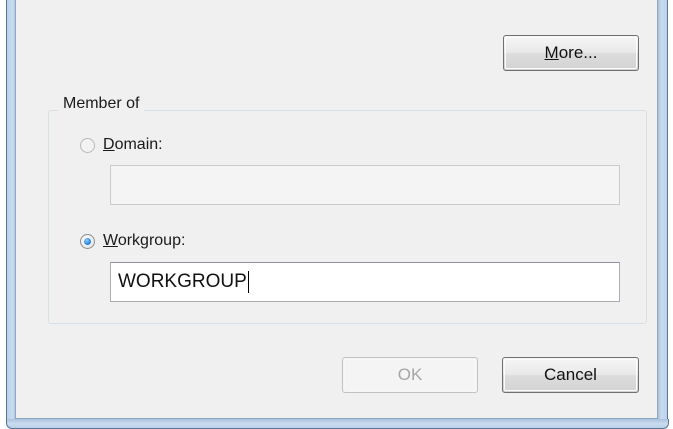 This screenshot has height=429, width=673. I want to click on cancel-button: Cancel, so click(570, 375).